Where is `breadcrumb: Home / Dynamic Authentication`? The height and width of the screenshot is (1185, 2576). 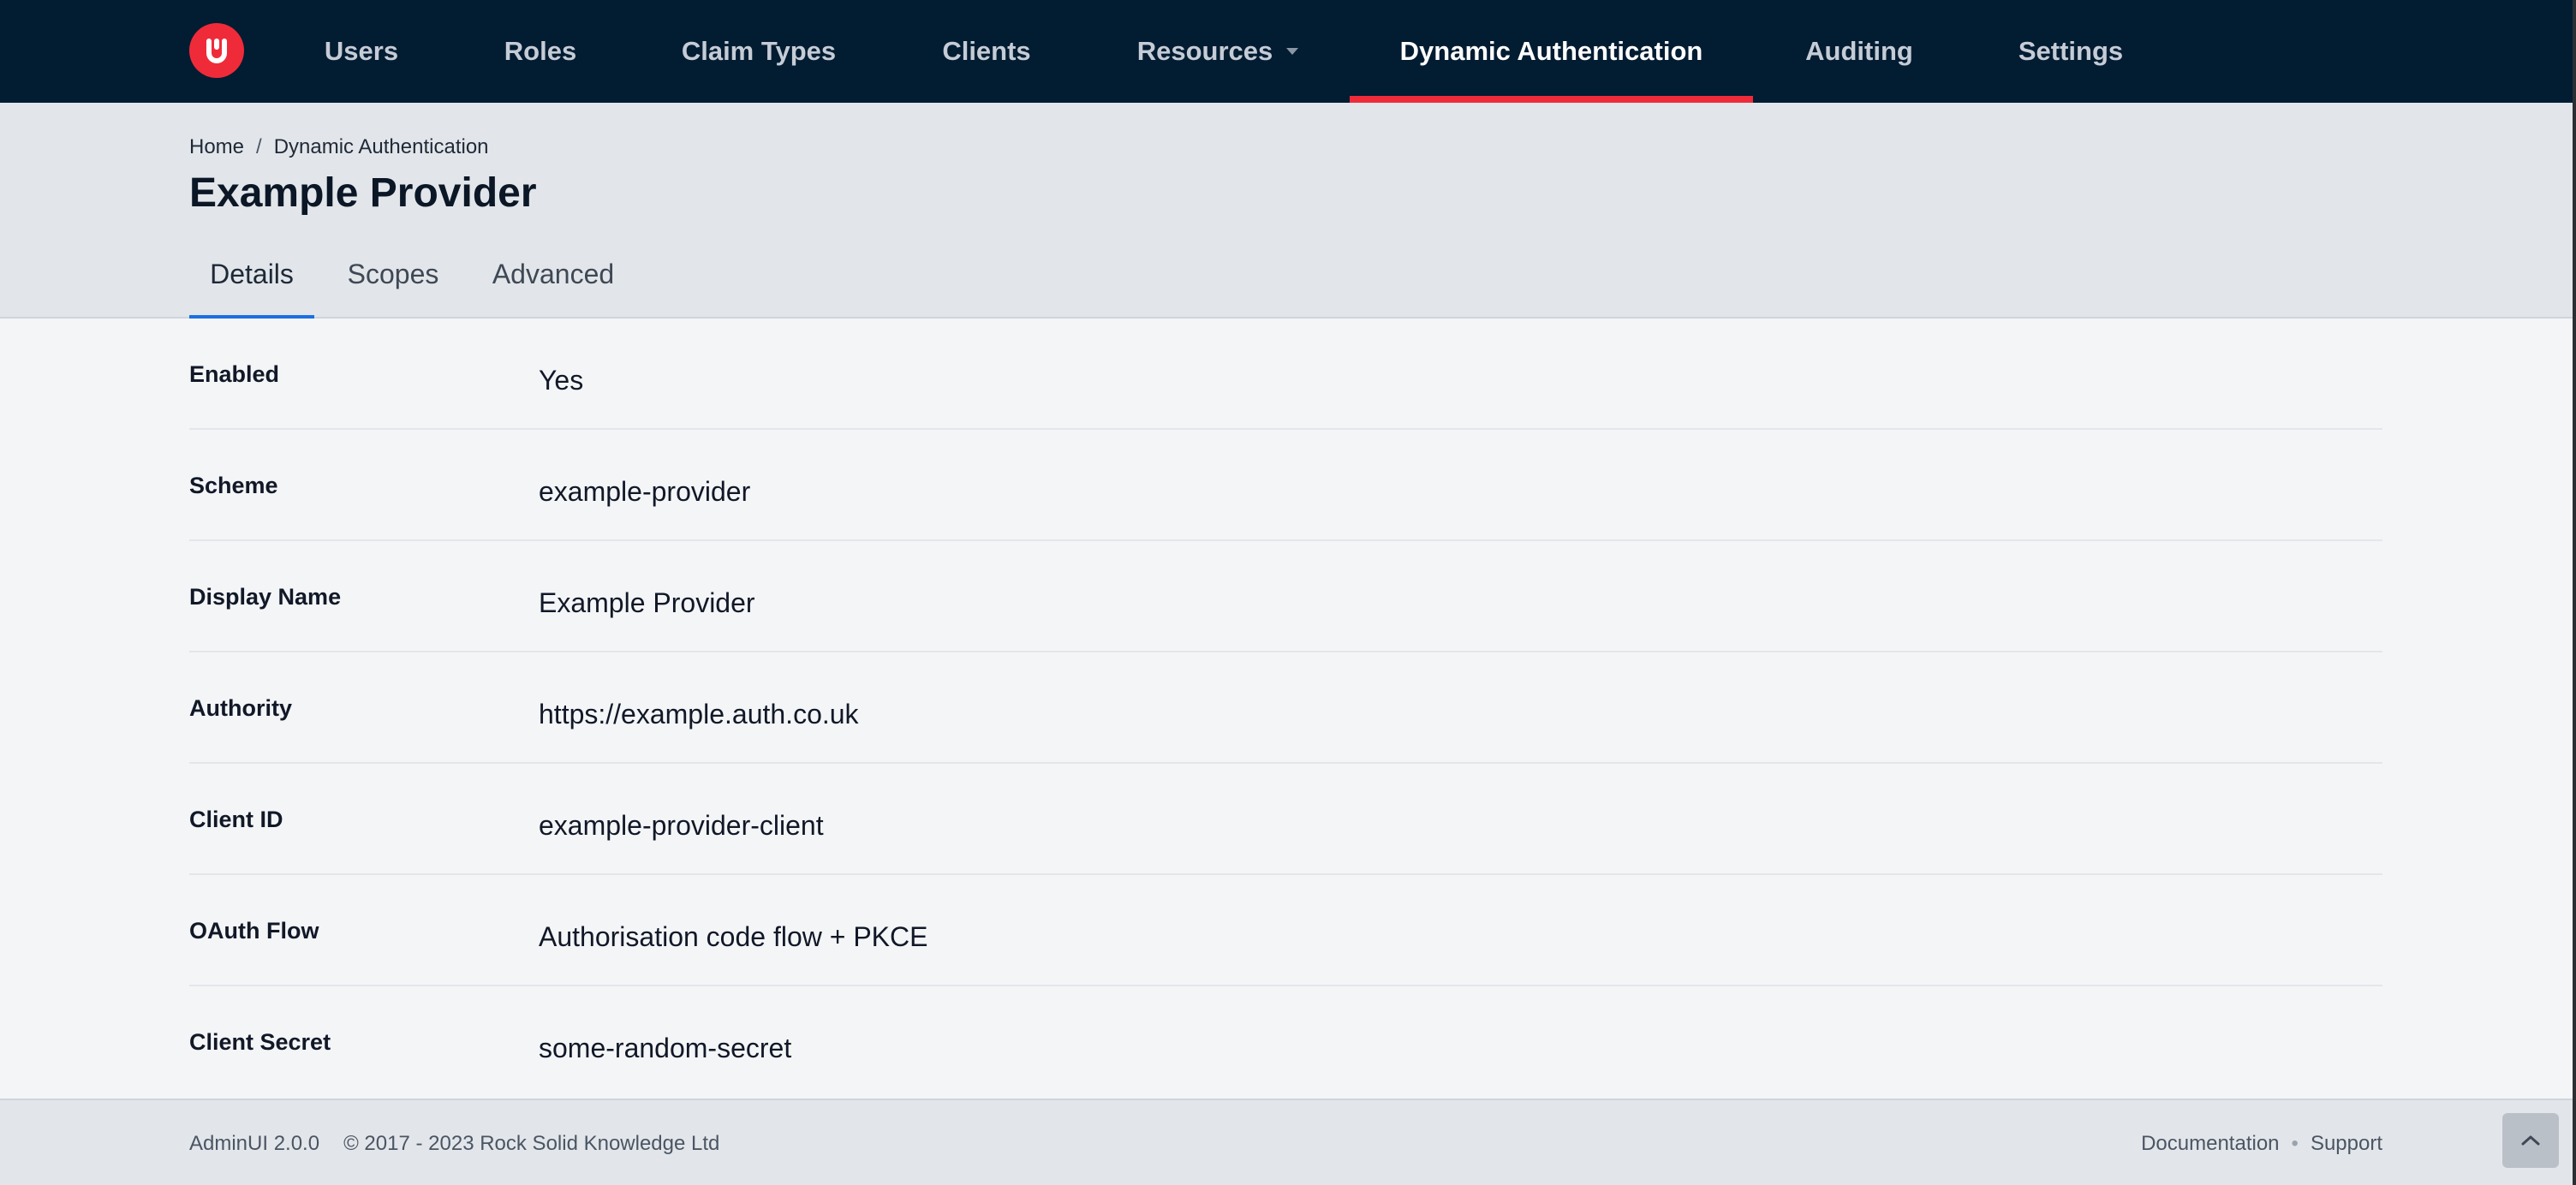 breadcrumb: Home / Dynamic Authentication is located at coordinates (339, 147).